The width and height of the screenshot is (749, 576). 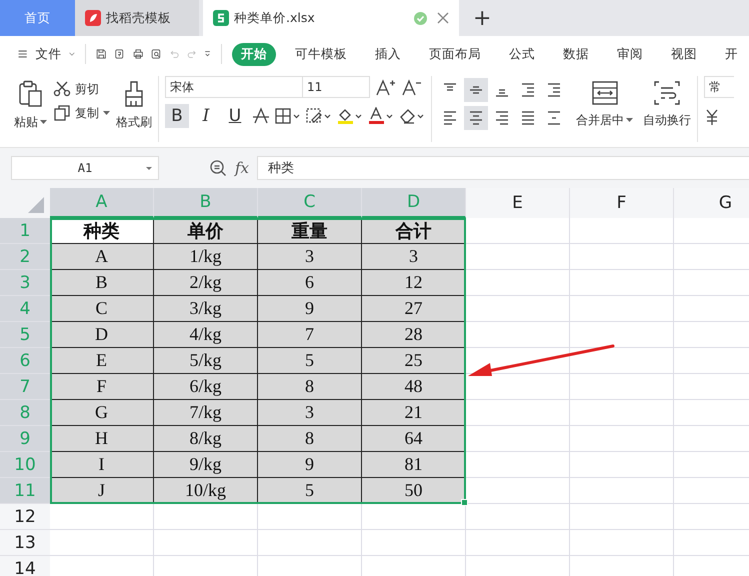 I want to click on currency-icon, so click(x=712, y=117).